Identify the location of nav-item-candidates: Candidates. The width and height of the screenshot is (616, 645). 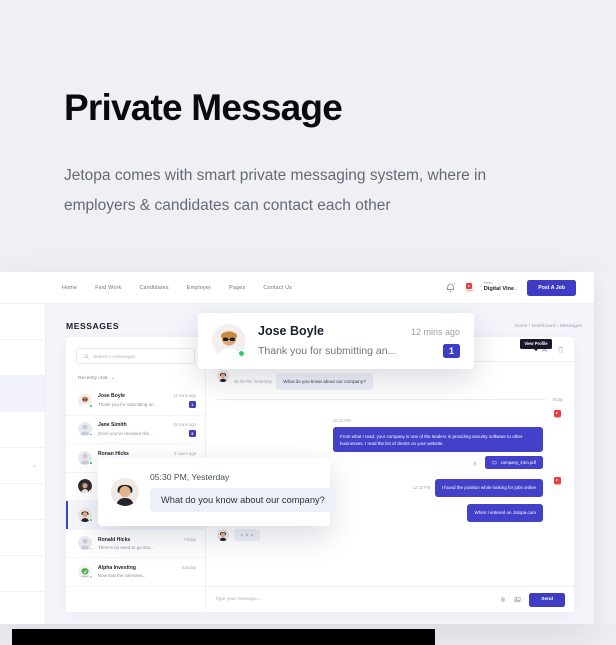
(153, 288).